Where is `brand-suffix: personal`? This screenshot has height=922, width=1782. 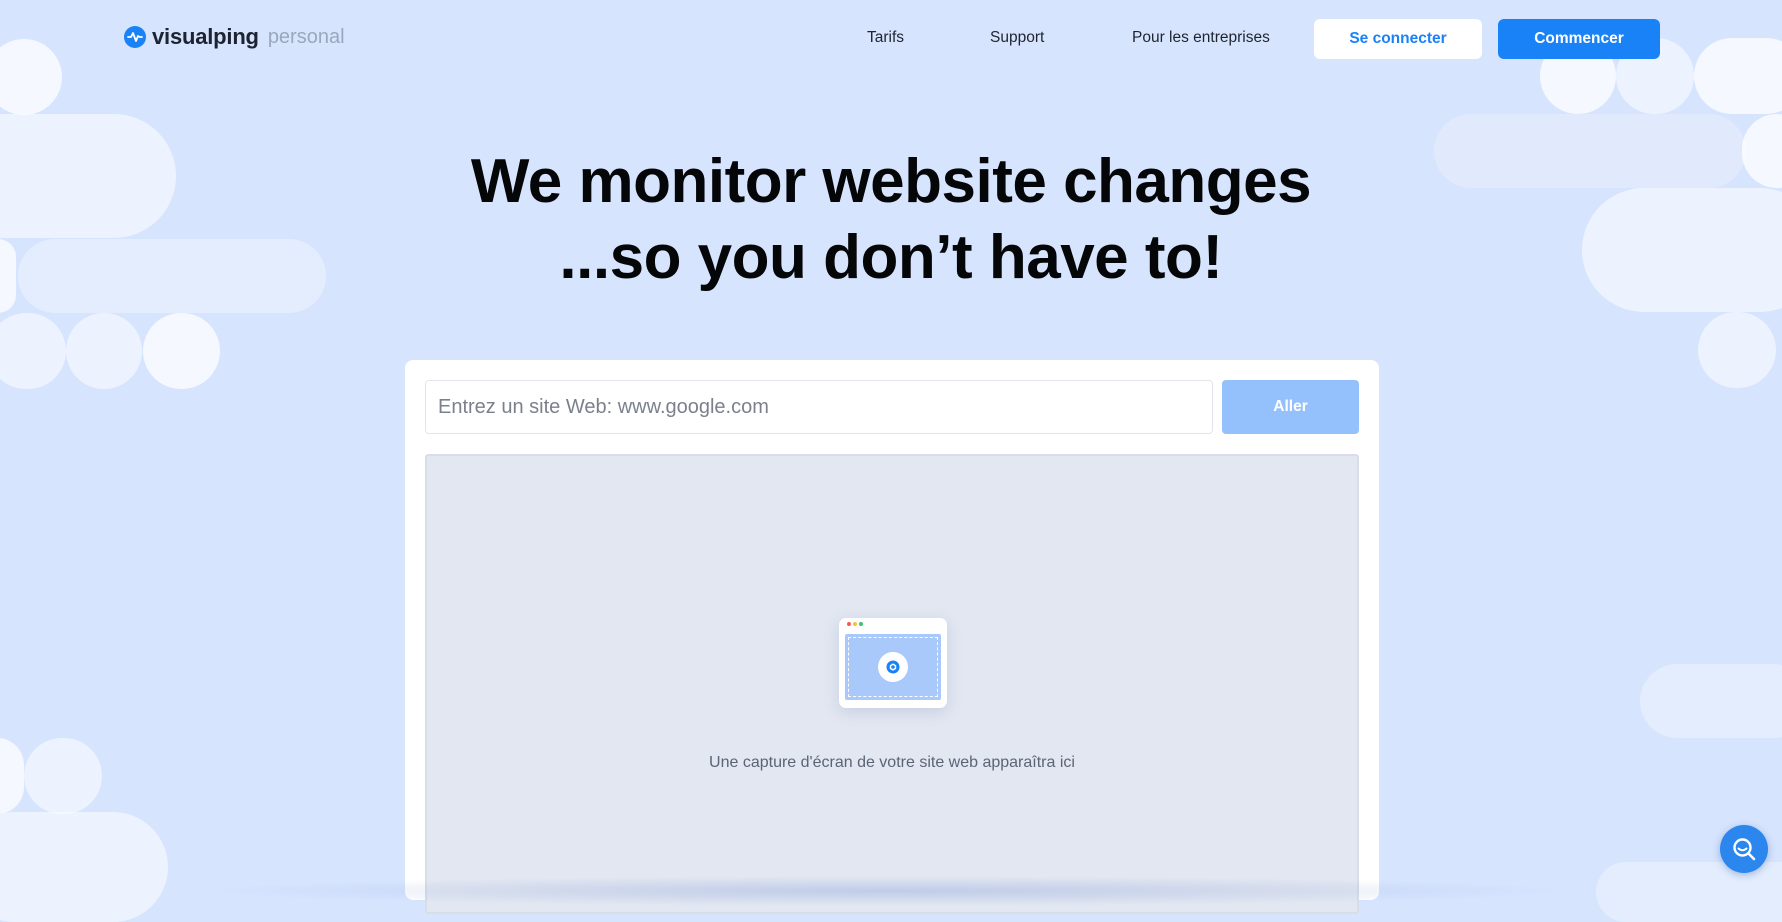
brand-suffix: personal is located at coordinates (306, 36).